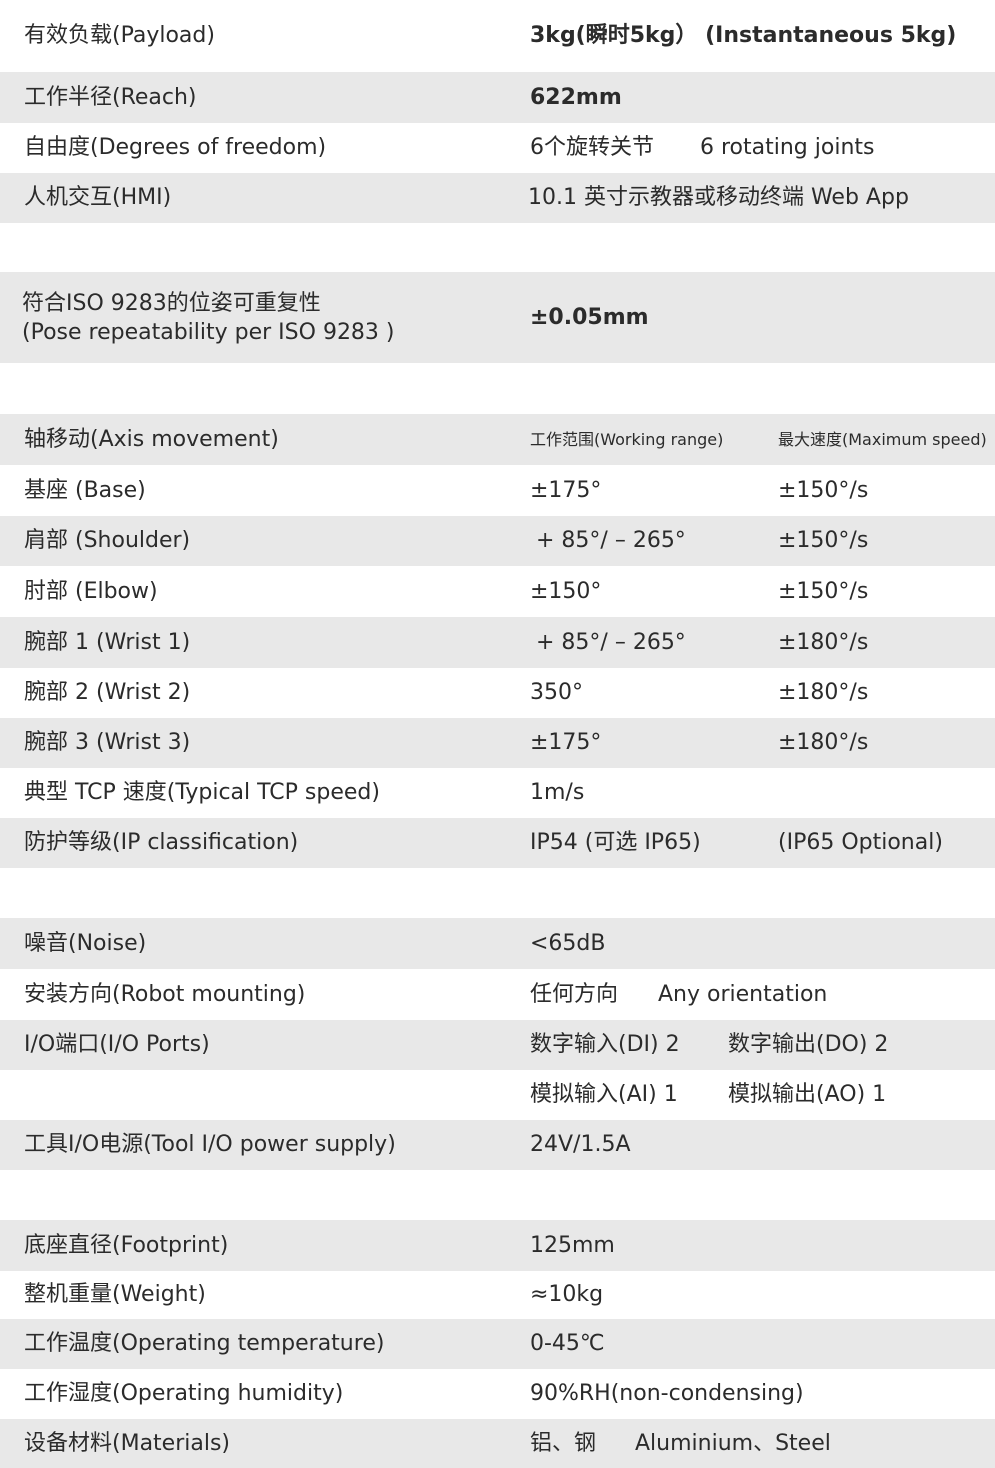 This screenshot has width=995, height=1468. I want to click on spec-label: 噪音(Noise), so click(85, 943).